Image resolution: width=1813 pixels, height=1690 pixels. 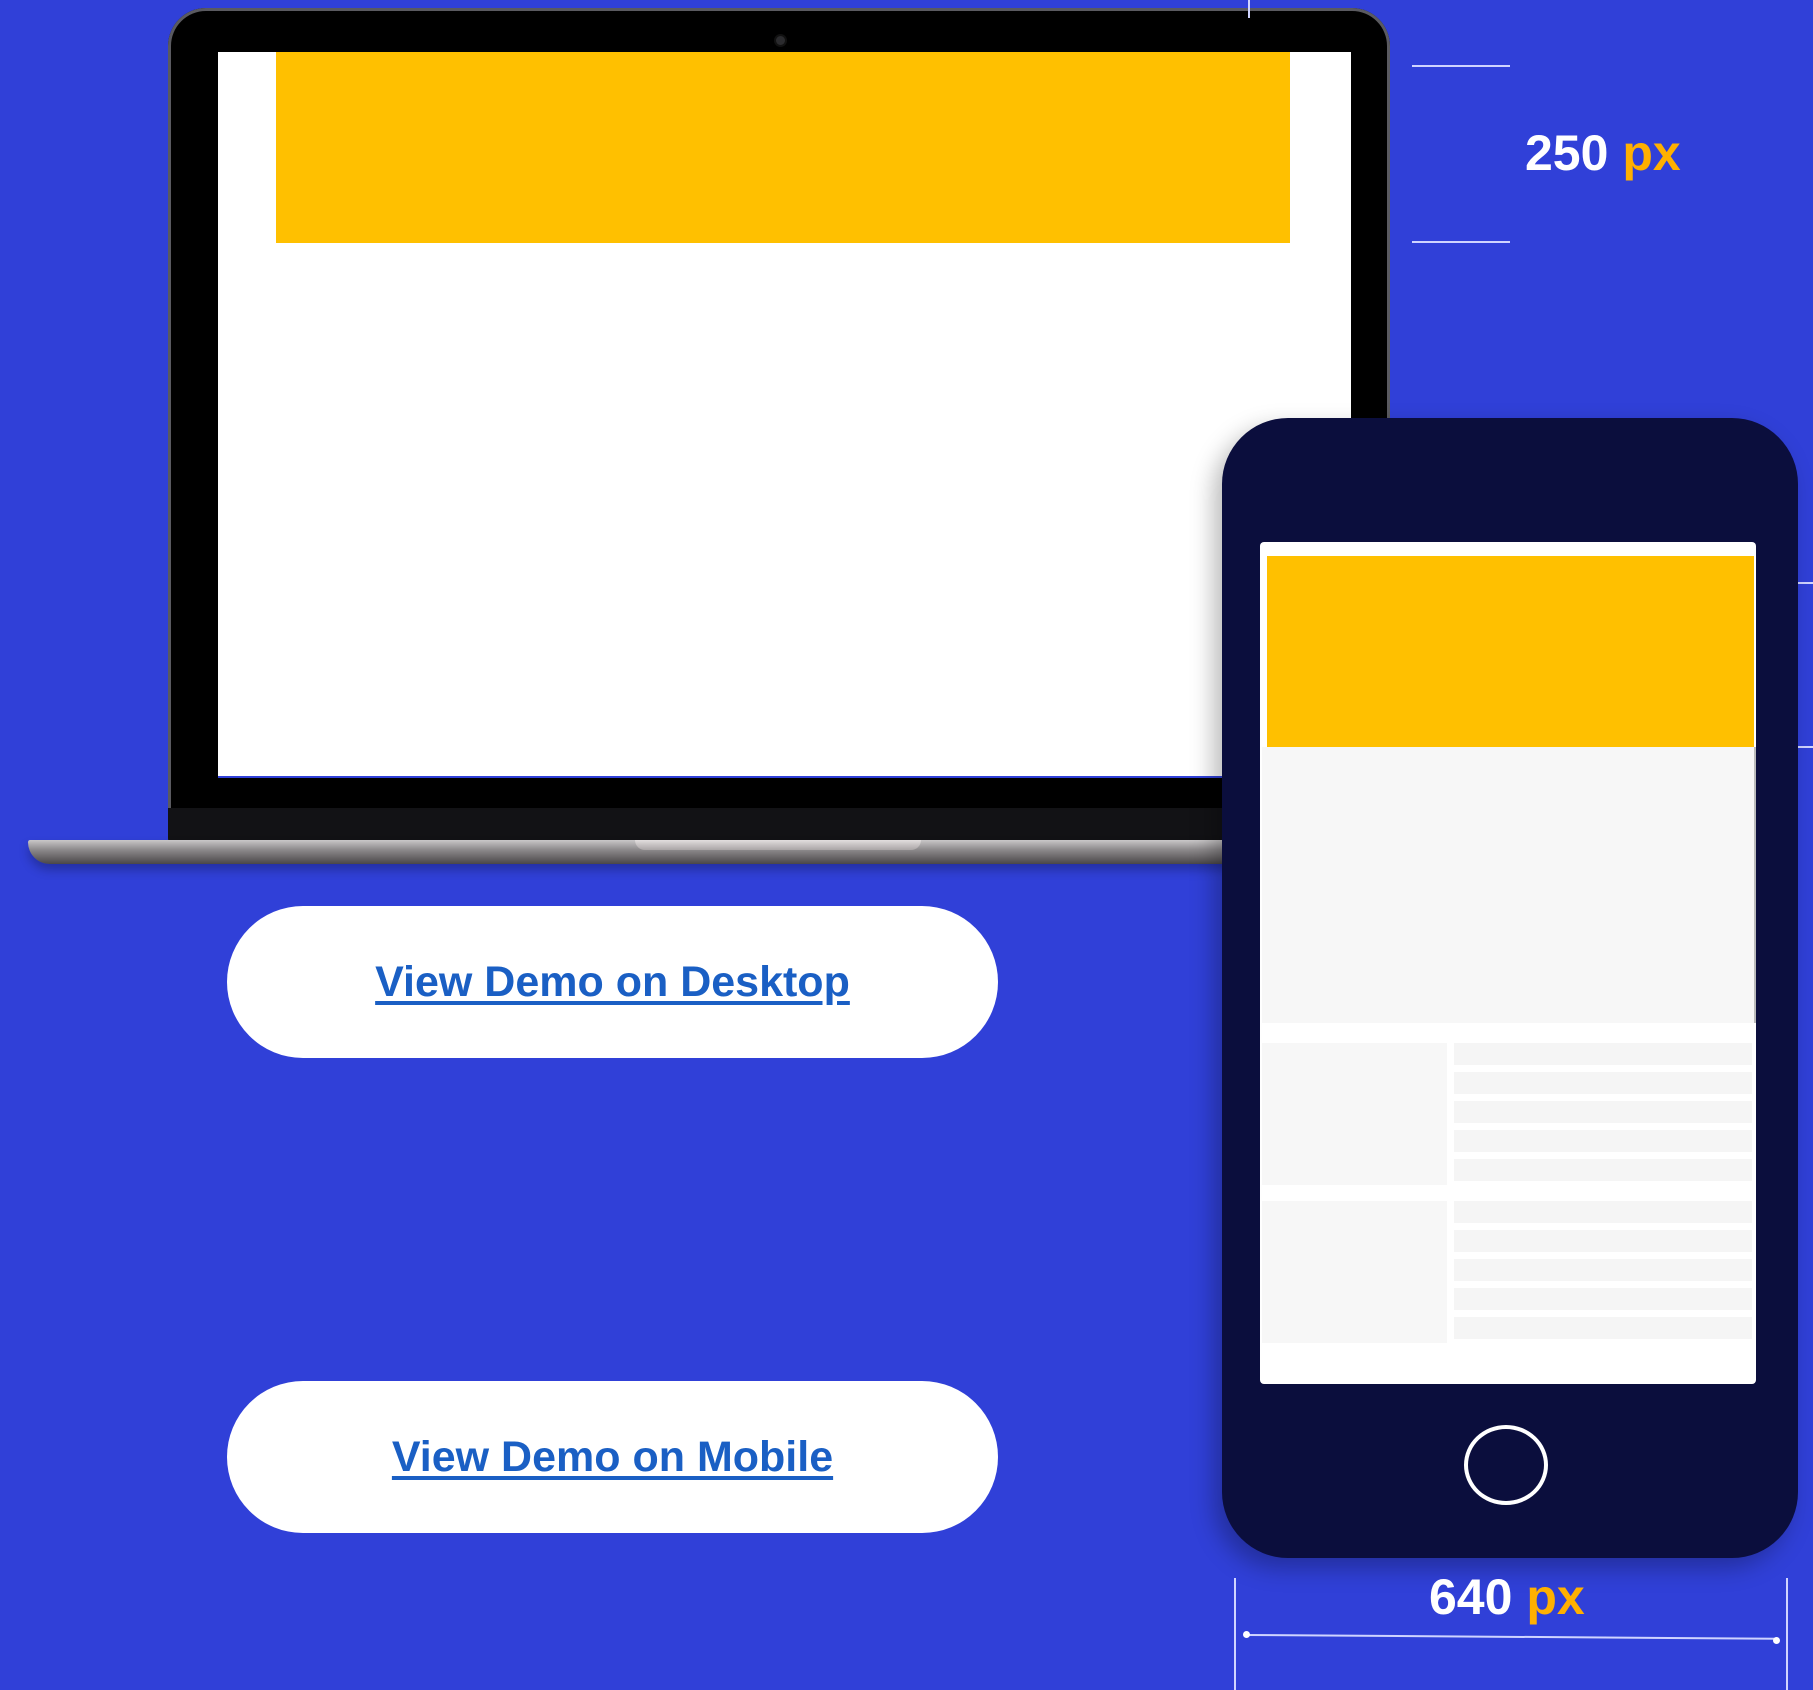 What do you see at coordinates (778, 845) in the screenshot?
I see `laptop-notch` at bounding box center [778, 845].